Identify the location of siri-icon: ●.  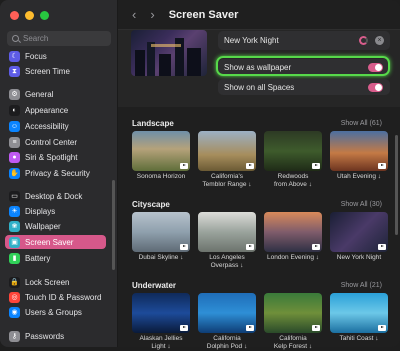
(14, 157).